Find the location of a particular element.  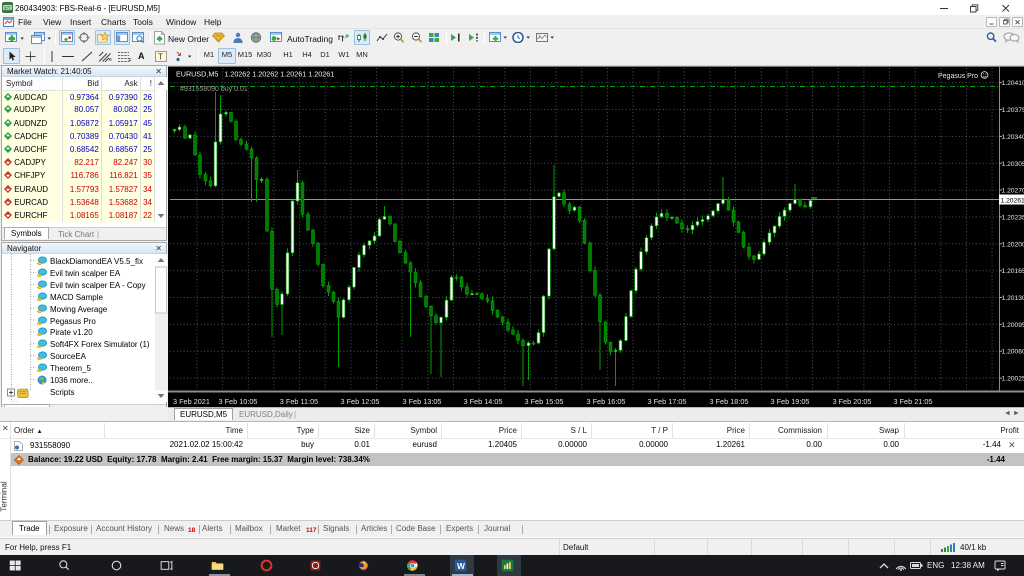

svg-text: 1.20410 is located at coordinates (1013, 83).